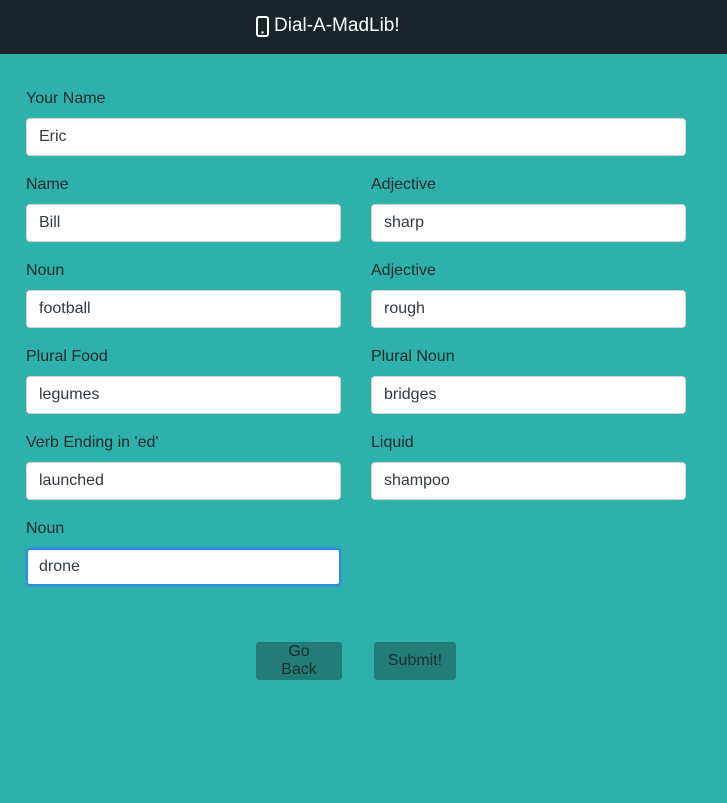  Describe the element at coordinates (66, 98) in the screenshot. I see `your-name-label: Your Name` at that location.